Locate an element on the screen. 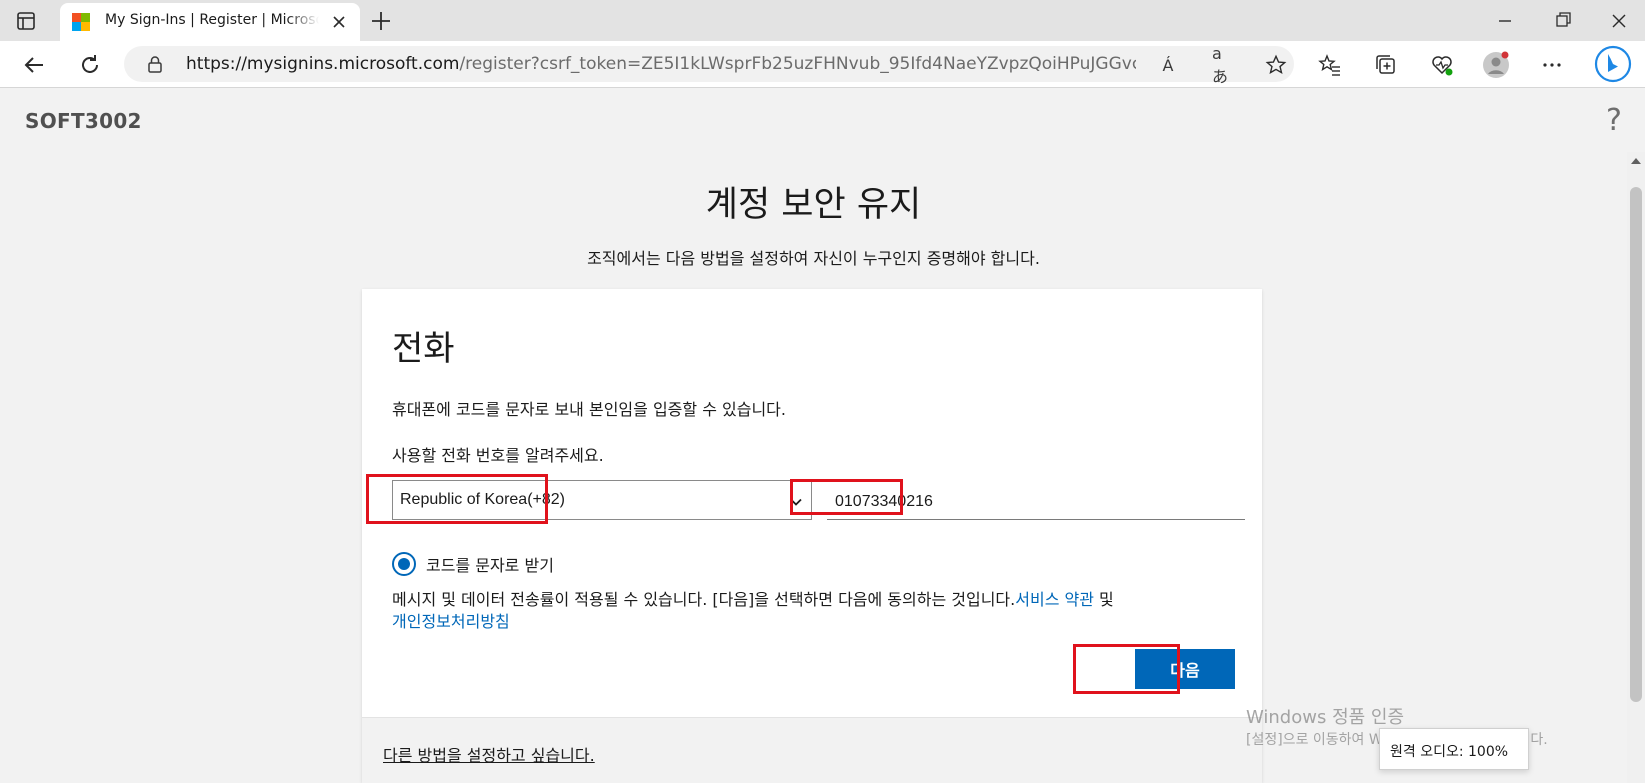 This screenshot has height=783, width=1645. browser-tab-strip: My Sign-Ins | Register | Microsoft is located at coordinates (822, 20).